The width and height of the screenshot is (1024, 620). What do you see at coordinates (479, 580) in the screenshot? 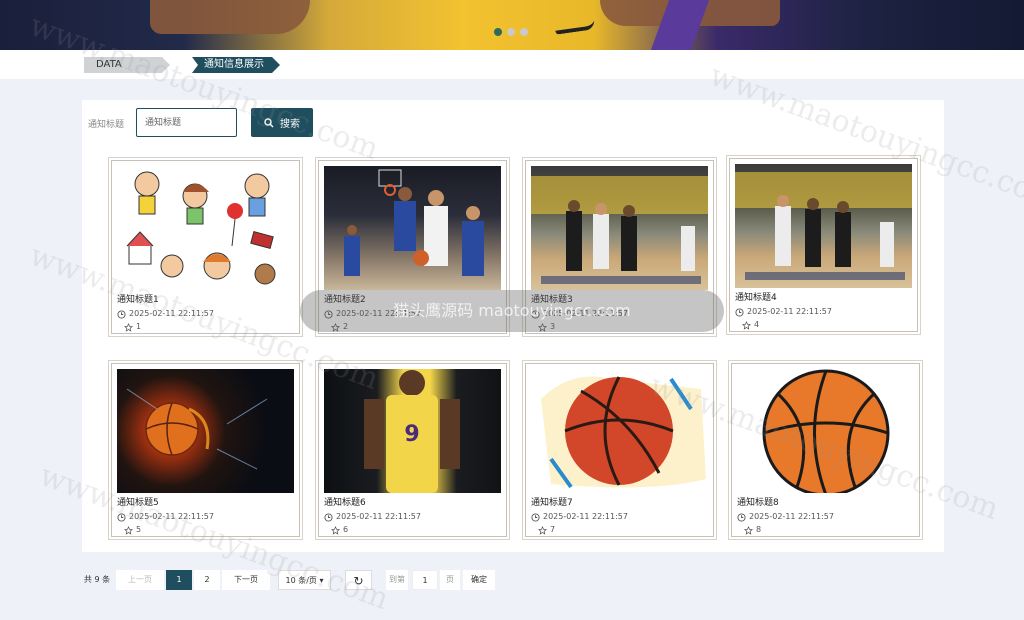
I see `pagination-confirm-button: 确定` at bounding box center [479, 580].